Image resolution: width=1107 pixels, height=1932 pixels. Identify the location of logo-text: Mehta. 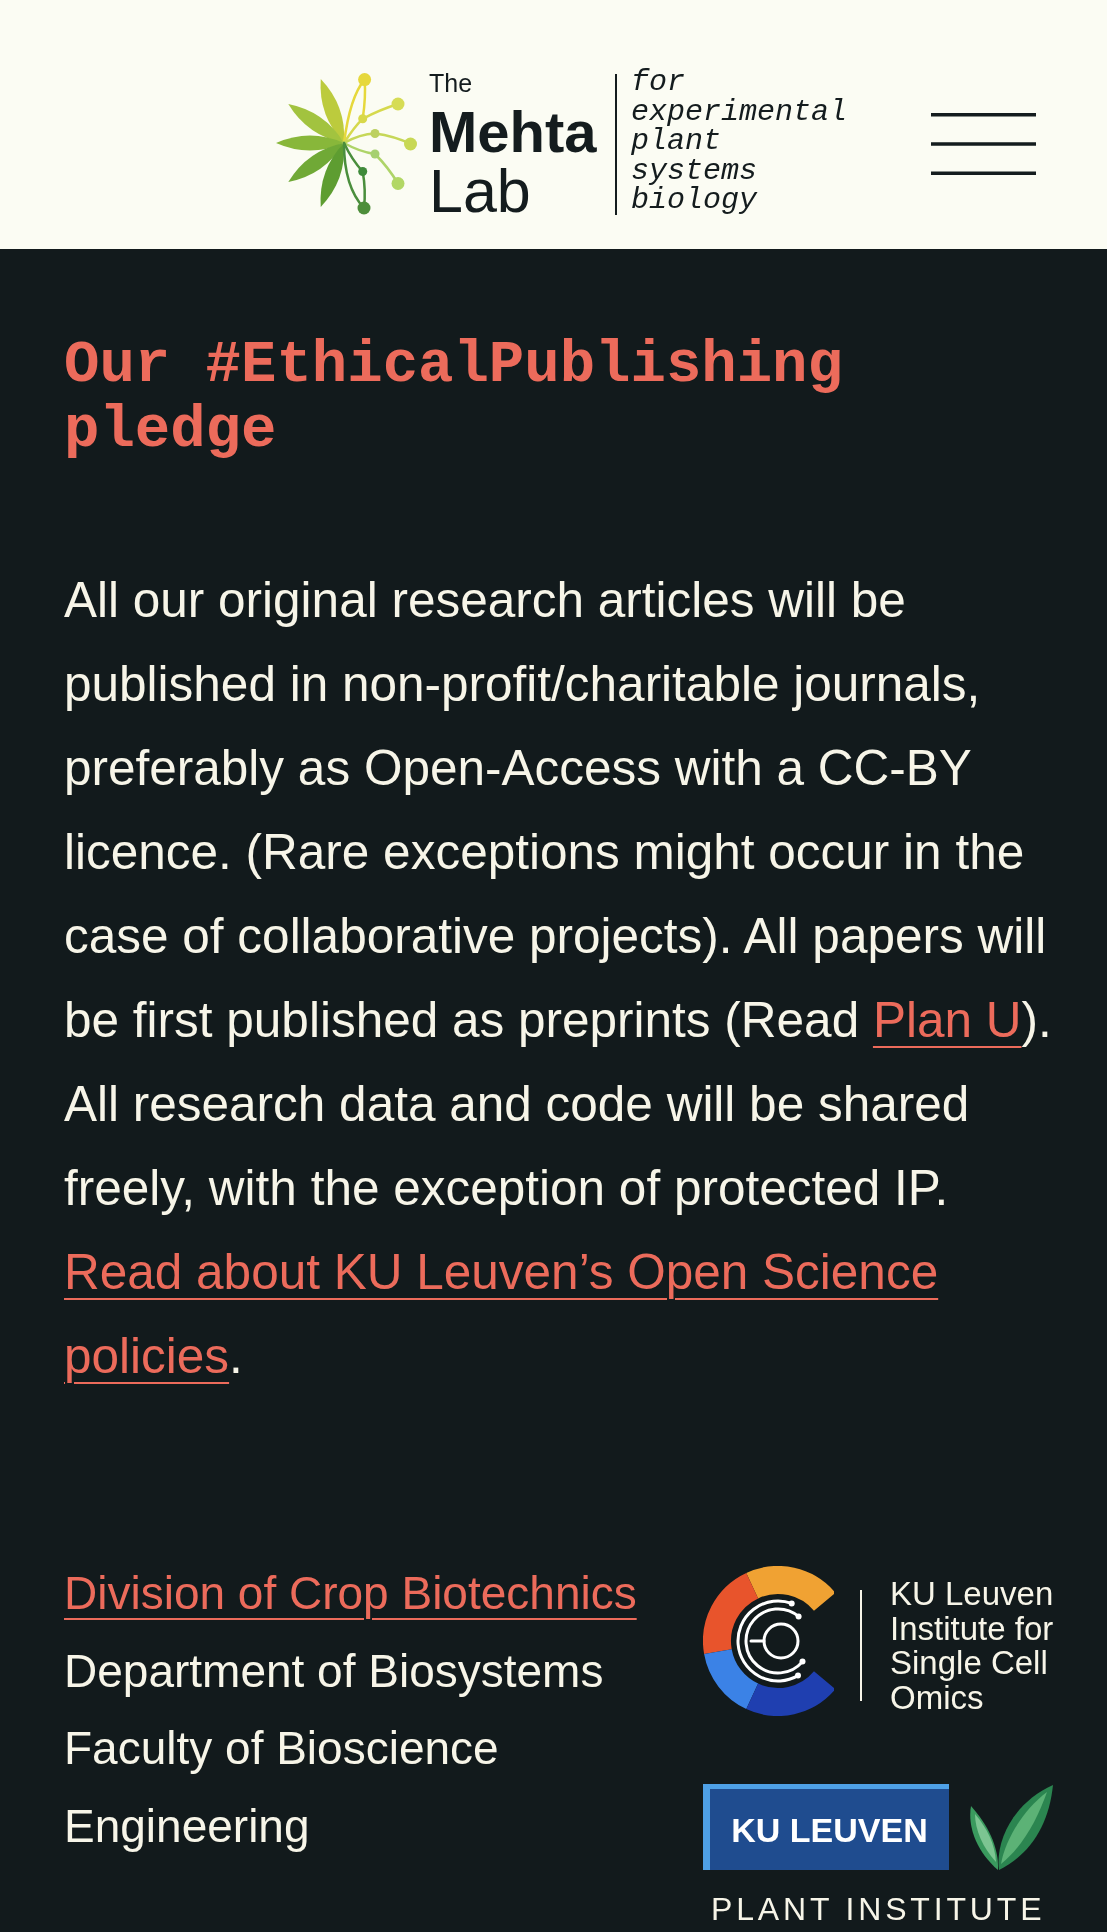
(513, 132).